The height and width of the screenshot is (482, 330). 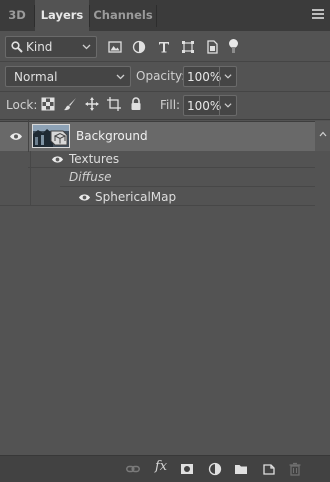 What do you see at coordinates (233, 46) in the screenshot?
I see `filter-toggle-switch` at bounding box center [233, 46].